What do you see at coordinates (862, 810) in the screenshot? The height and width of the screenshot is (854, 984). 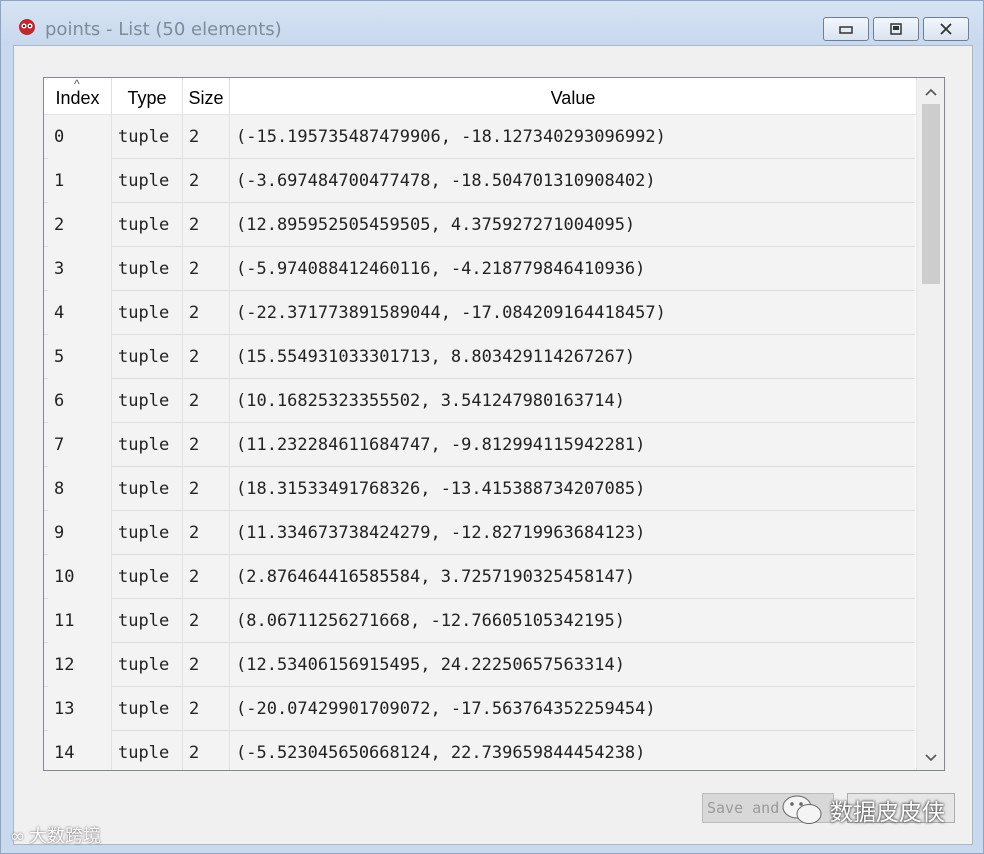 I see `wechat-watermark: 数据皮皮侠` at bounding box center [862, 810].